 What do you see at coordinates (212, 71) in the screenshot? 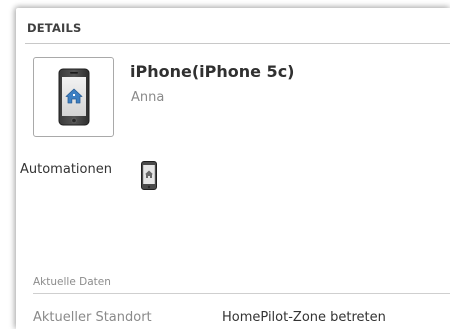
I see `device-name: iPhone(iPhone 5c)` at bounding box center [212, 71].